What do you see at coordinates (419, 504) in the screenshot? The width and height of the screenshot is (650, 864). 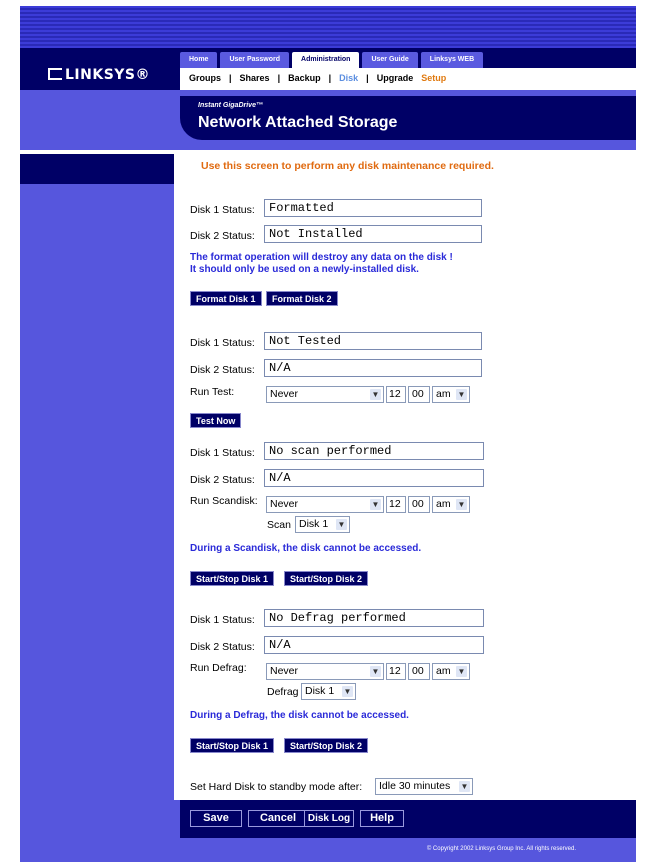 I see `scandisk-minute-field: 00` at bounding box center [419, 504].